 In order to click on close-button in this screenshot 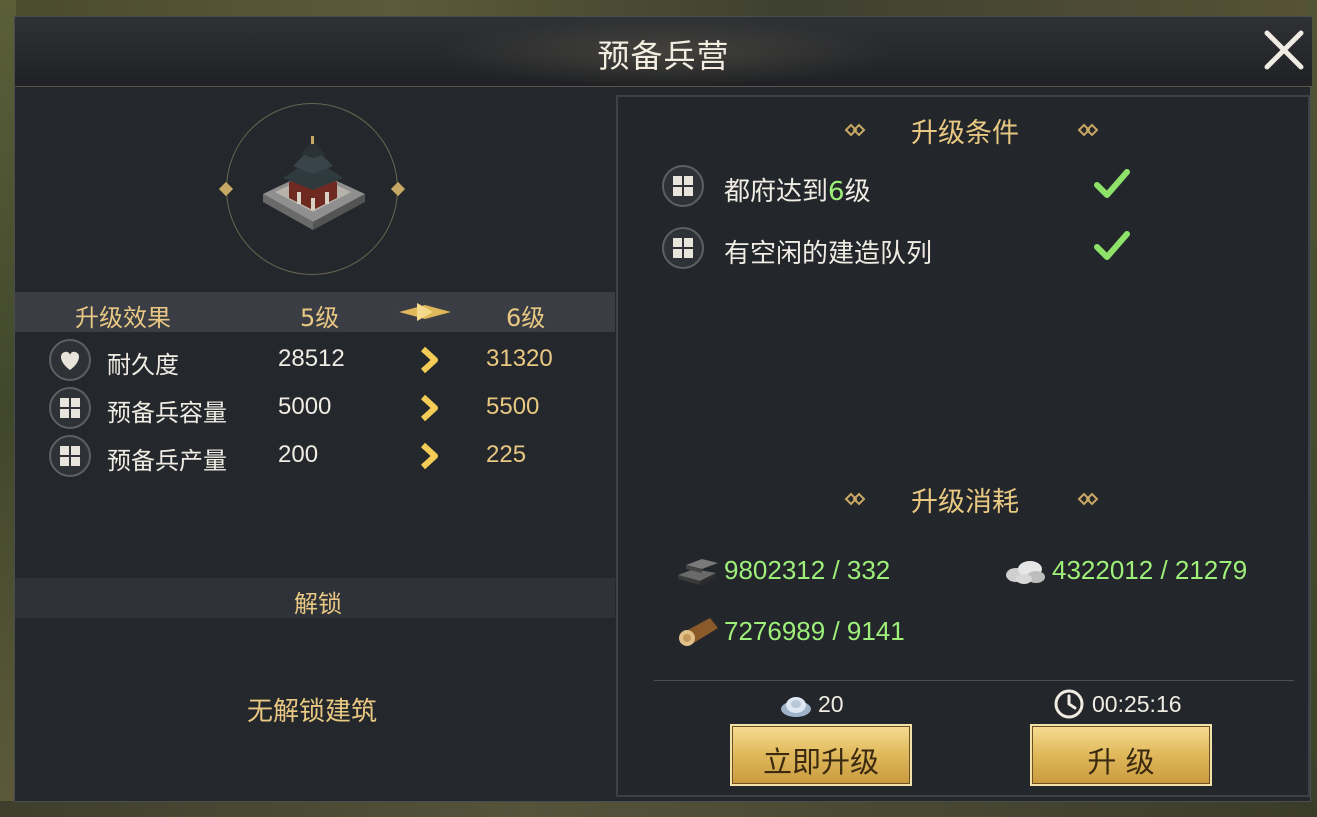, I will do `click(1284, 50)`.